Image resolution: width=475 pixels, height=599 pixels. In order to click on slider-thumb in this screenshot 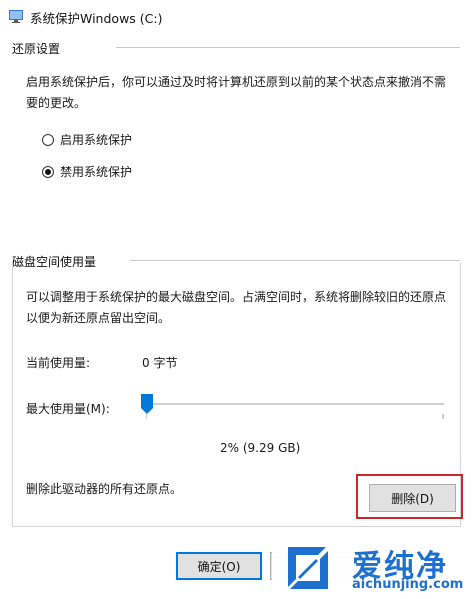, I will do `click(147, 404)`.